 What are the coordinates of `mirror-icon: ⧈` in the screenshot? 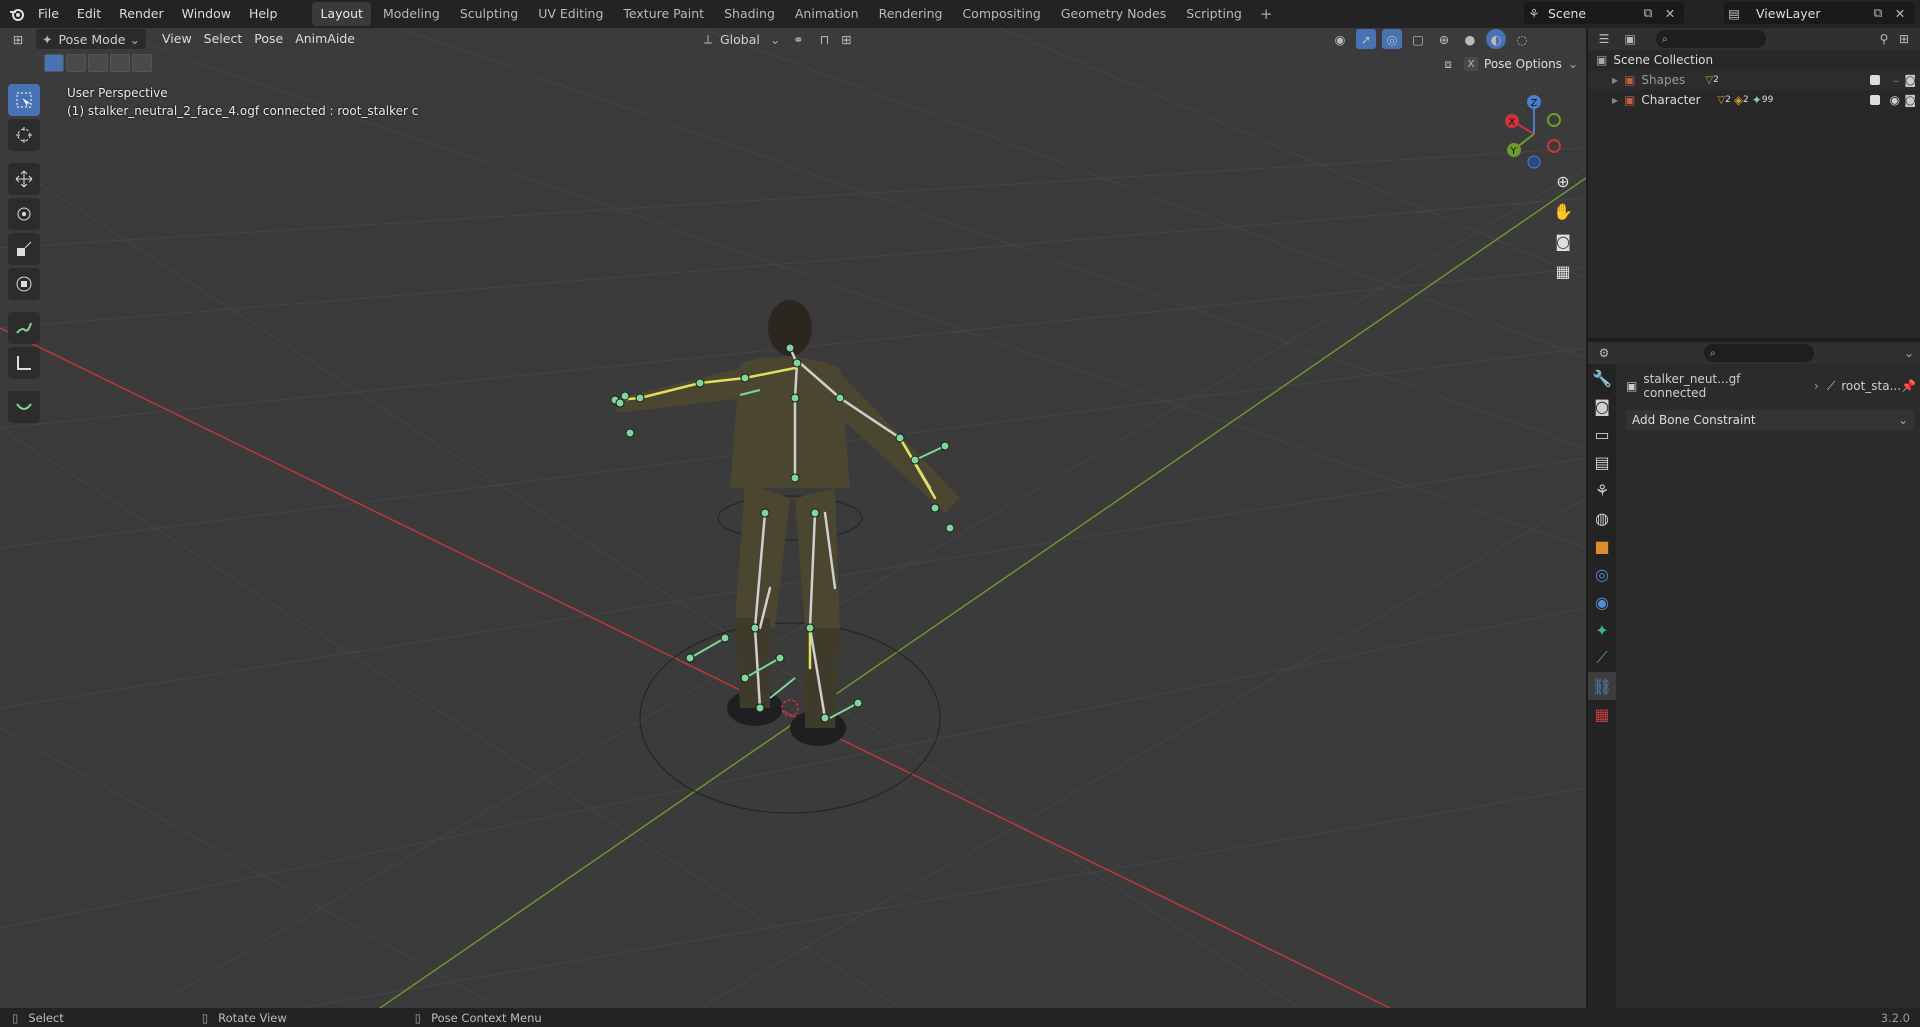 It's located at (1448, 64).